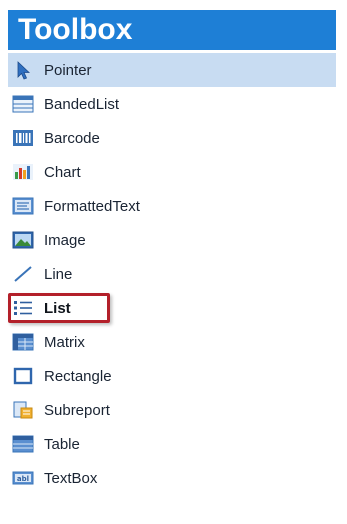 The height and width of the screenshot is (524, 347). What do you see at coordinates (172, 172) in the screenshot?
I see `toolbox-item-chart: Chart` at bounding box center [172, 172].